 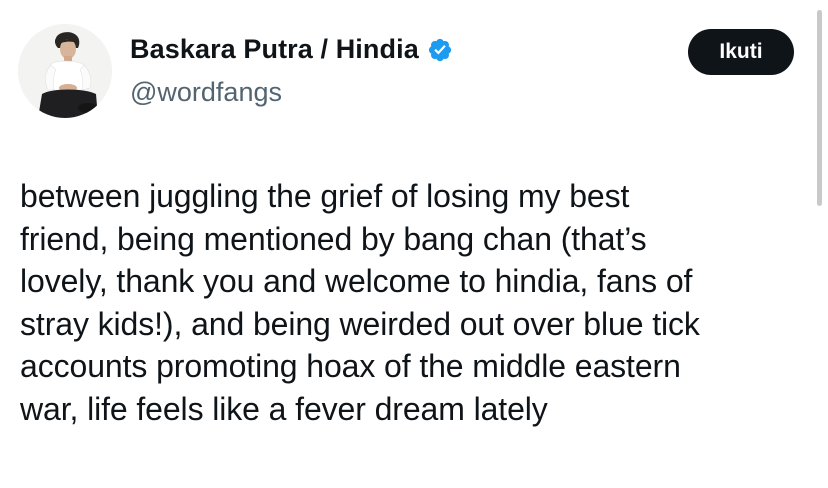 I want to click on author-name-row: Baskara Putra / Hindia, so click(x=291, y=49).